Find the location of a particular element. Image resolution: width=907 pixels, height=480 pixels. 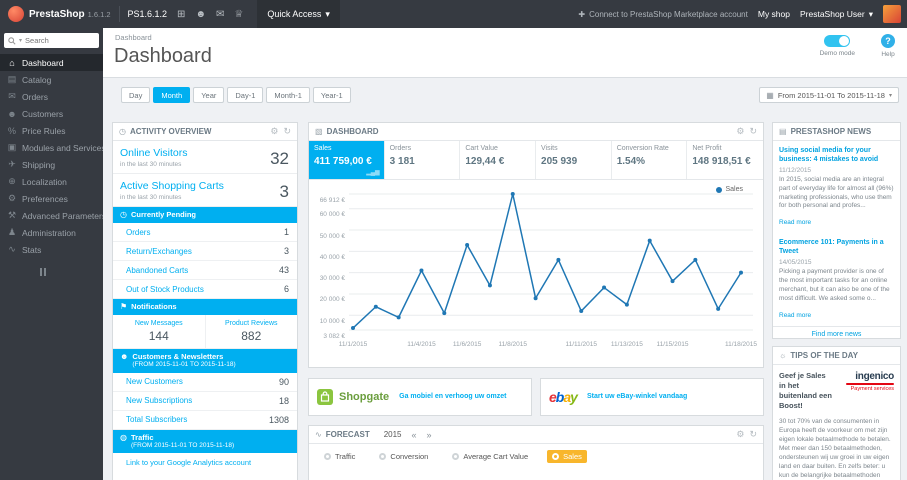

customers-icon: ☻ is located at coordinates (200, 14).